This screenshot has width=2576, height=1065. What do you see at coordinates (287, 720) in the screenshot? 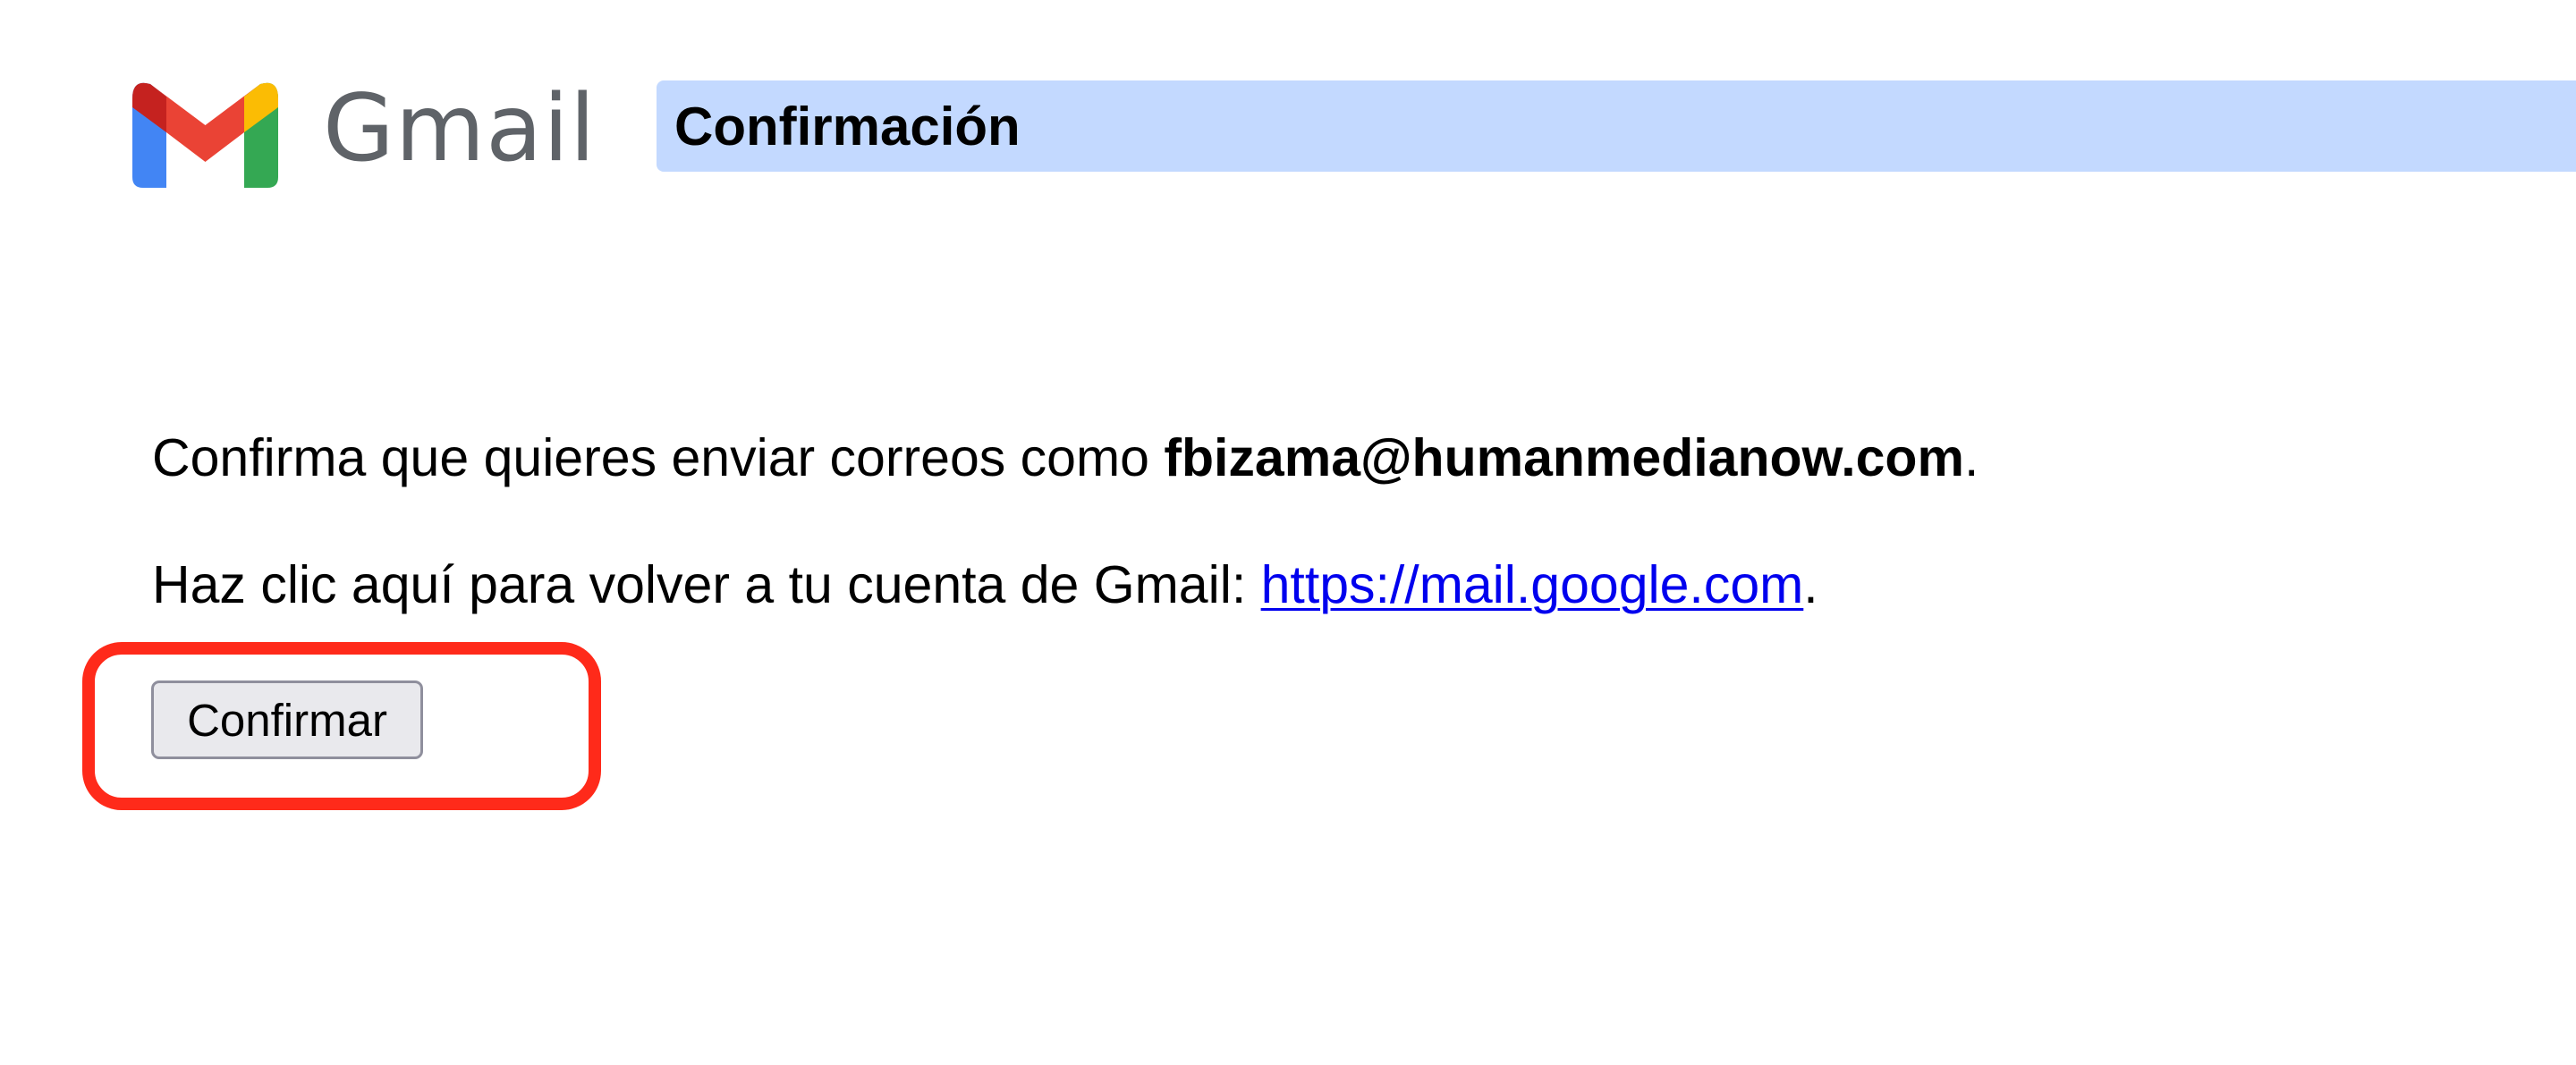
I see `confirm-button: Confirmar` at bounding box center [287, 720].